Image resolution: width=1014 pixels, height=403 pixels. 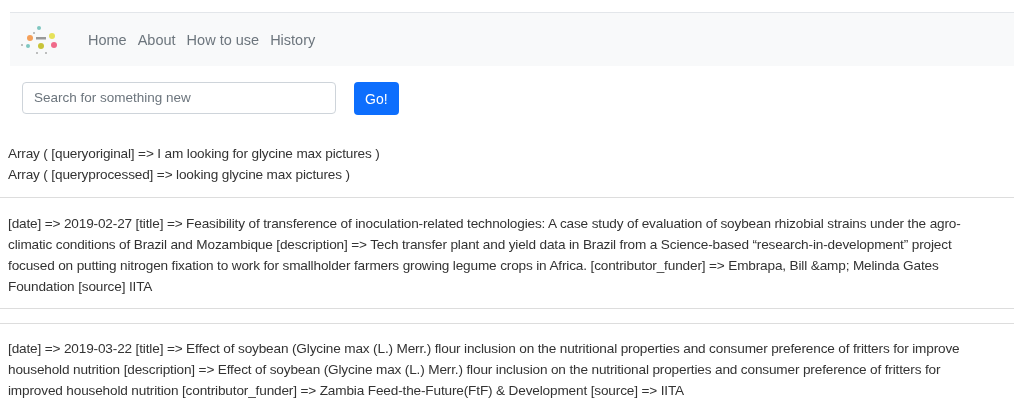 What do you see at coordinates (473, 266) in the screenshot?
I see `result-text: focused on putting nitrogen fixation to work for smallholder farmers growing legume crops in Africa. [contributor_funder] => Embrapa, Bill &amp; Melinda Gates` at bounding box center [473, 266].